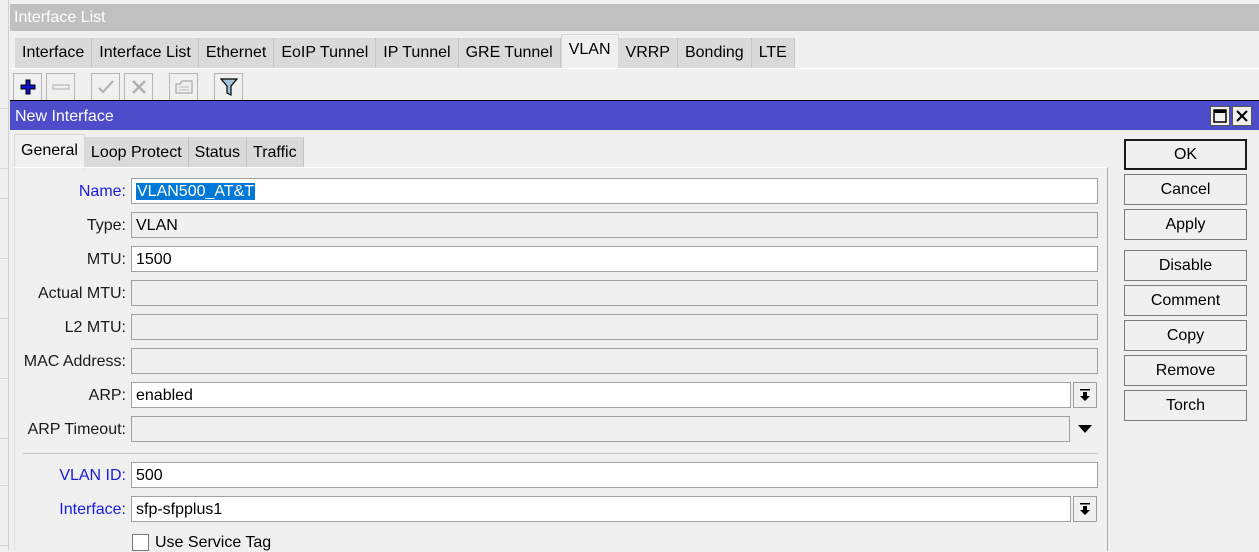 The height and width of the screenshot is (552, 1259). I want to click on enable-button, so click(105, 87).